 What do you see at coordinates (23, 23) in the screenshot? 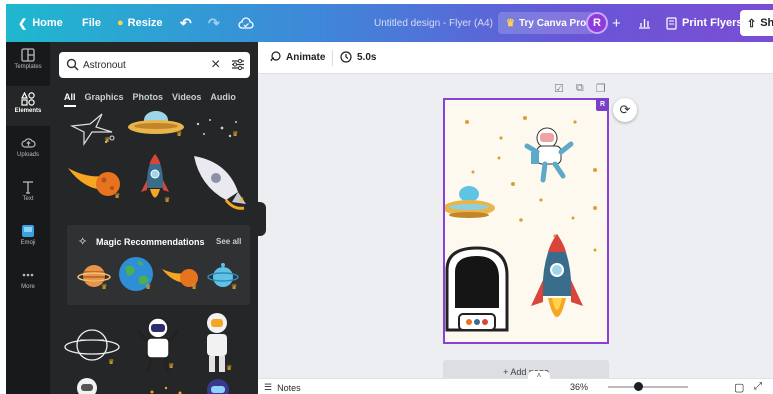
I see `chevron-left-icon: ❮` at bounding box center [23, 23].